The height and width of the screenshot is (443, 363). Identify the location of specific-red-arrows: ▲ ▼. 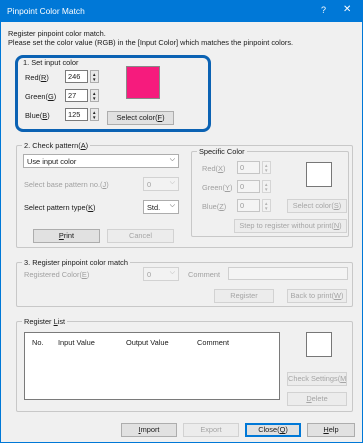
(266, 167).